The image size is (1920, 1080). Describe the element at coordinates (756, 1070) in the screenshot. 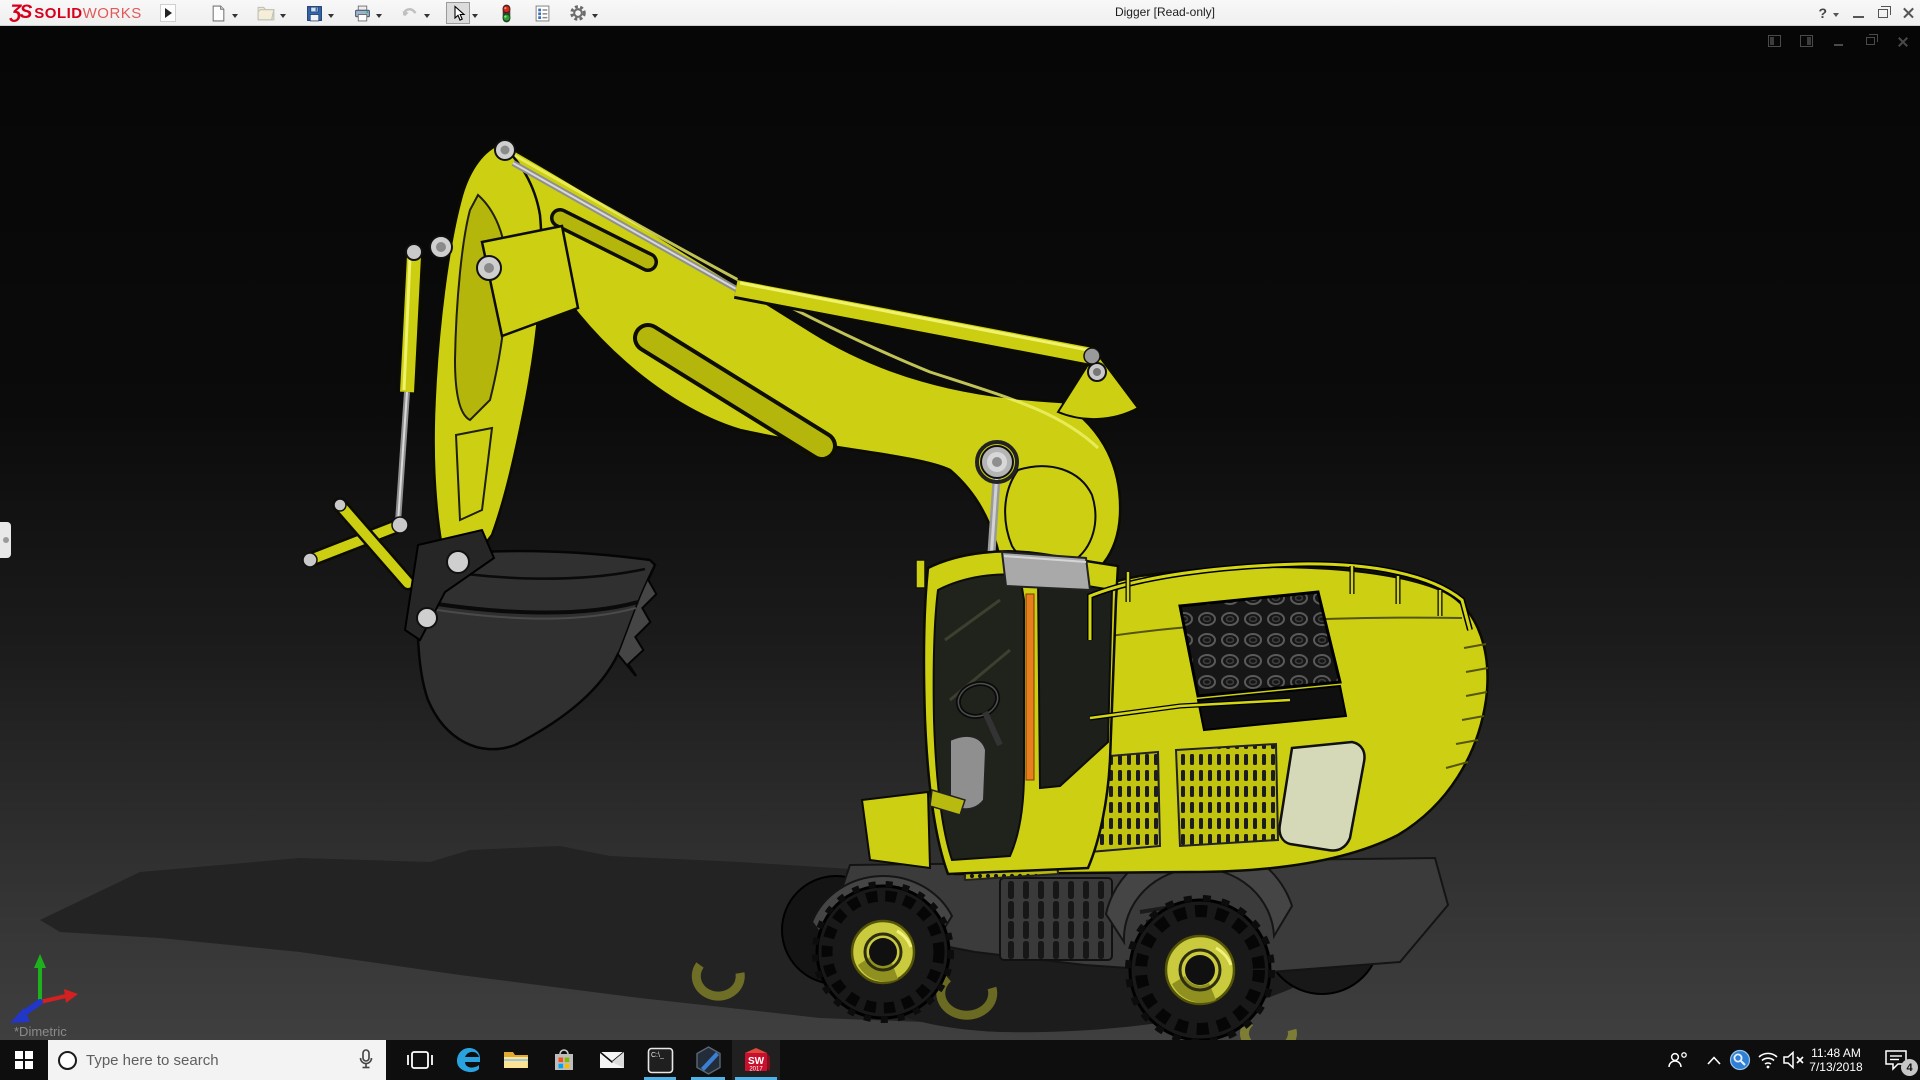

I see `sw-year: 2017` at that location.